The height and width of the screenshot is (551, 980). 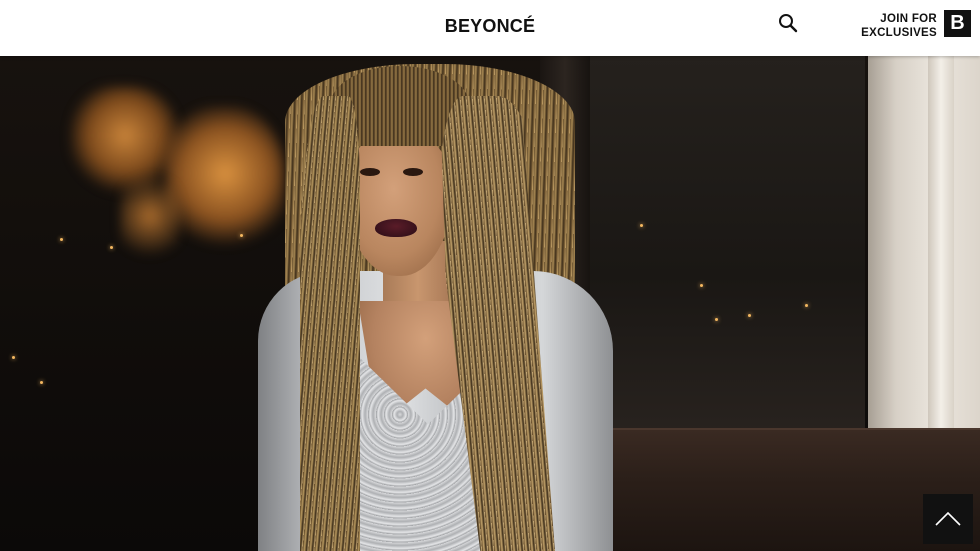 I want to click on search-button, so click(x=788, y=23).